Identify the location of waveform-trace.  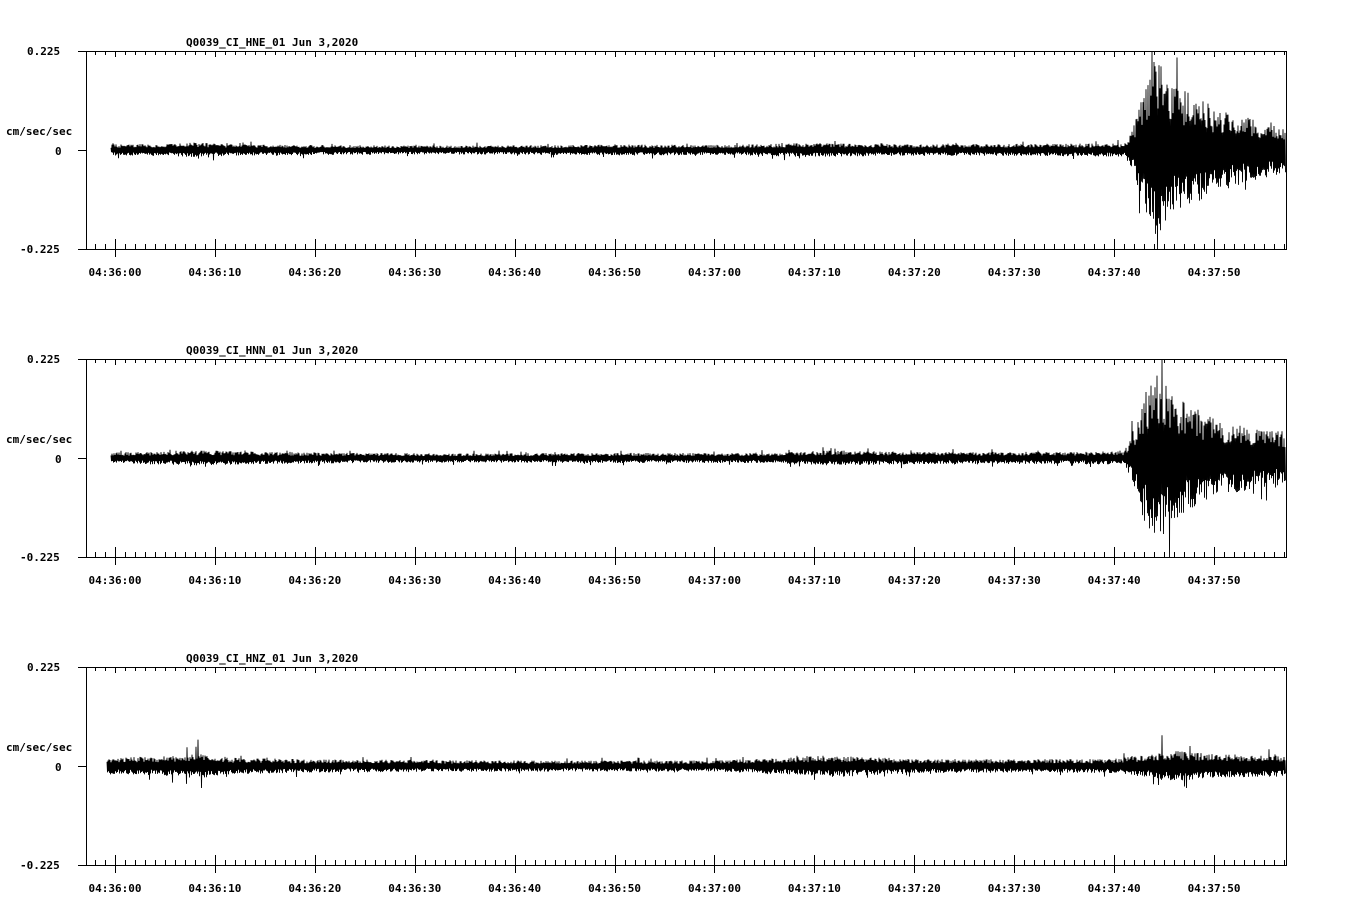
(696, 762).